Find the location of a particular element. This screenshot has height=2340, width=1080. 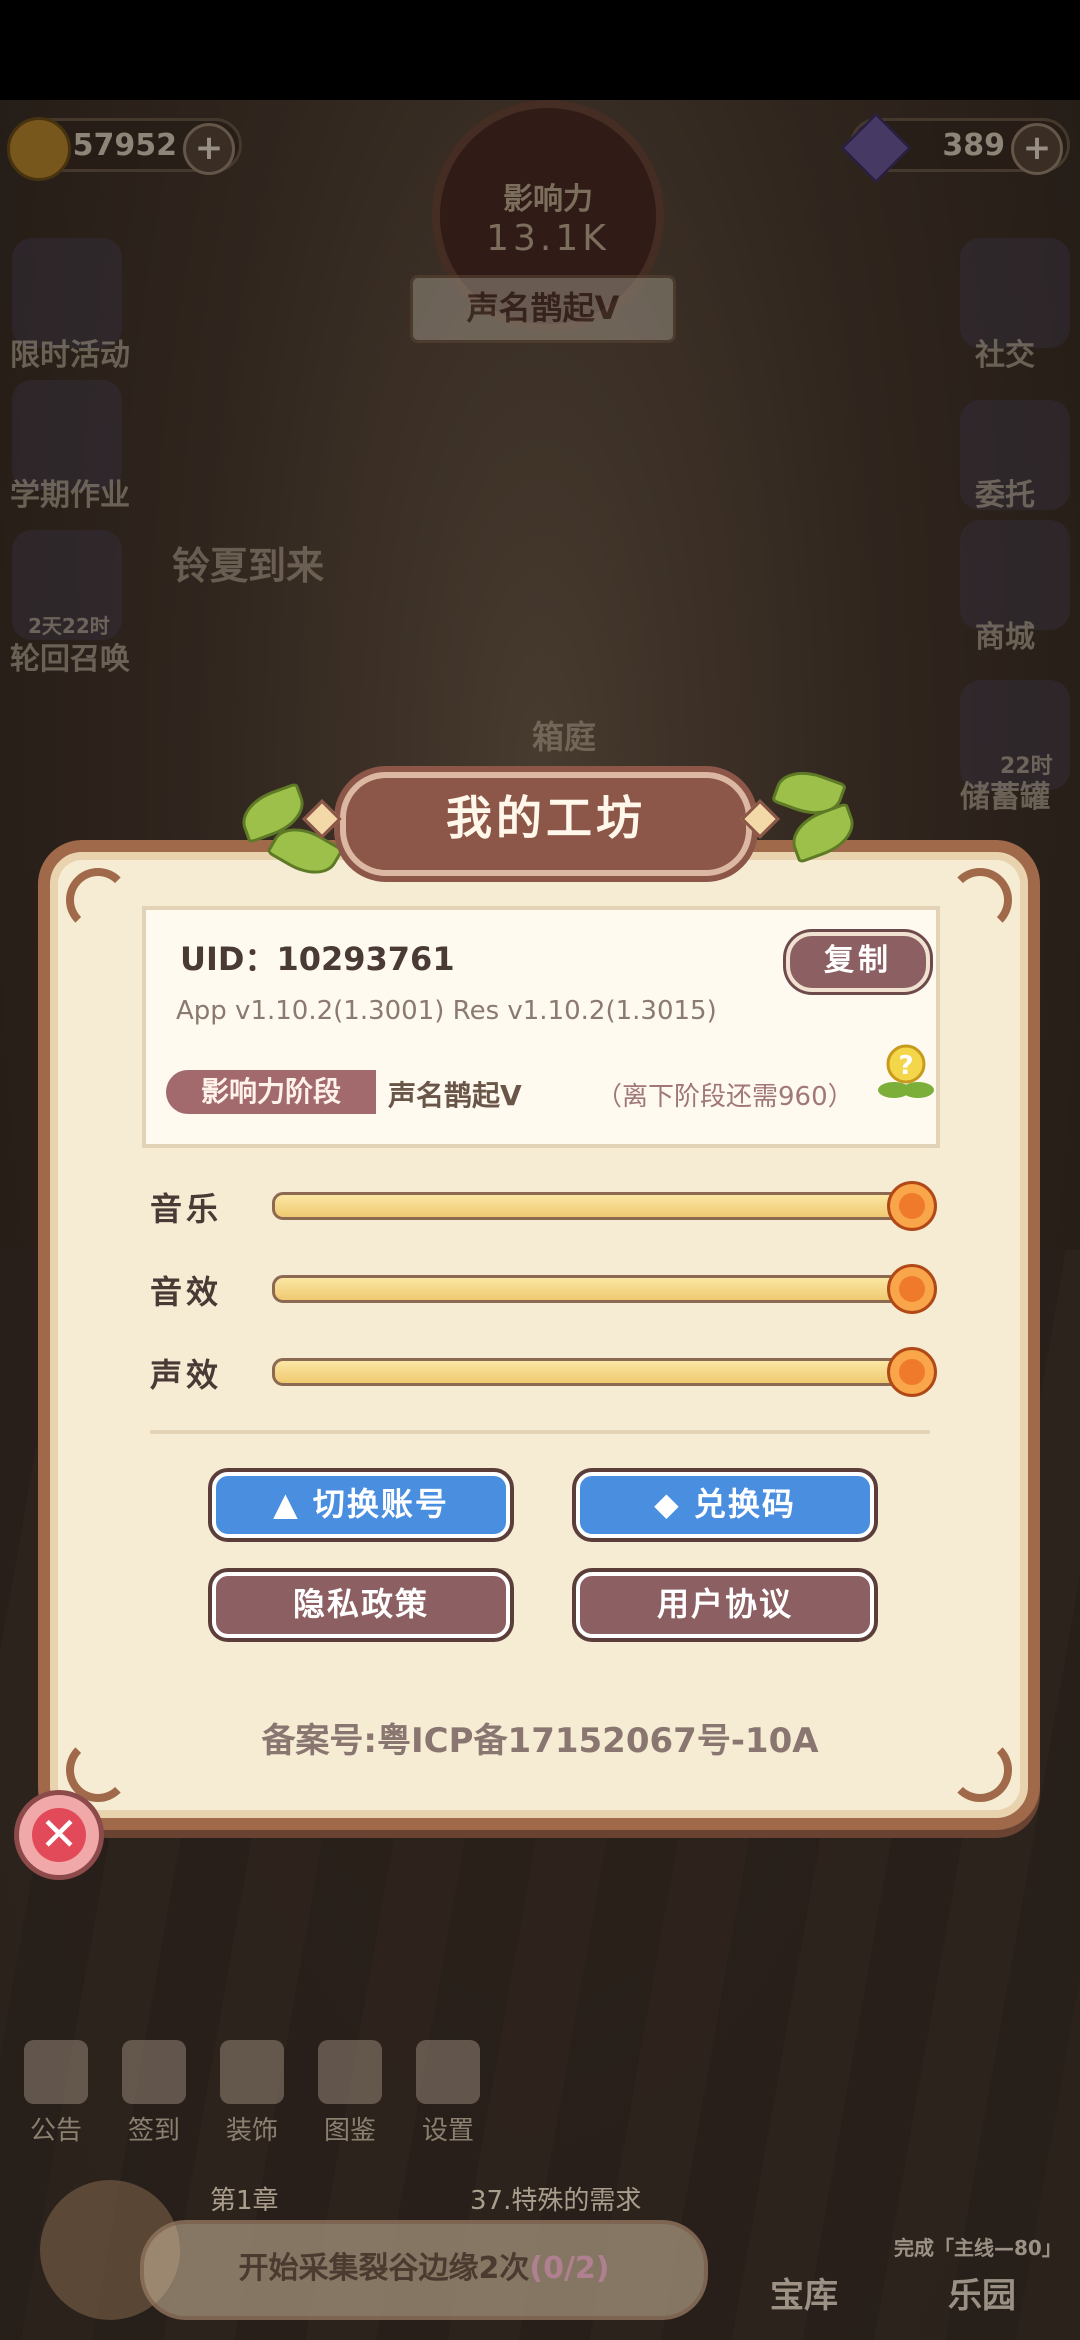

stage-requirement: （离下阶段还需960） is located at coordinates (725, 1097).